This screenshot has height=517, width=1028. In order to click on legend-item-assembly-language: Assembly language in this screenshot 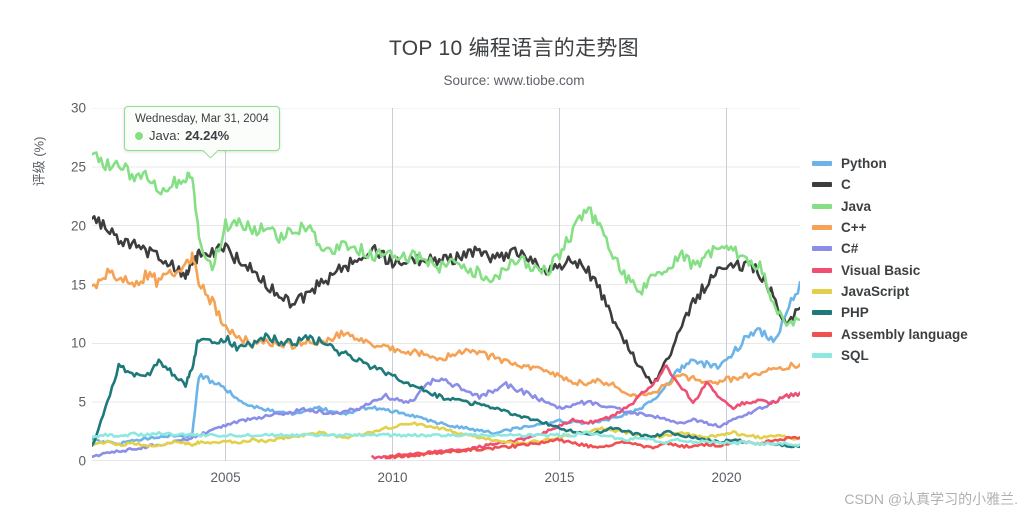, I will do `click(917, 333)`.